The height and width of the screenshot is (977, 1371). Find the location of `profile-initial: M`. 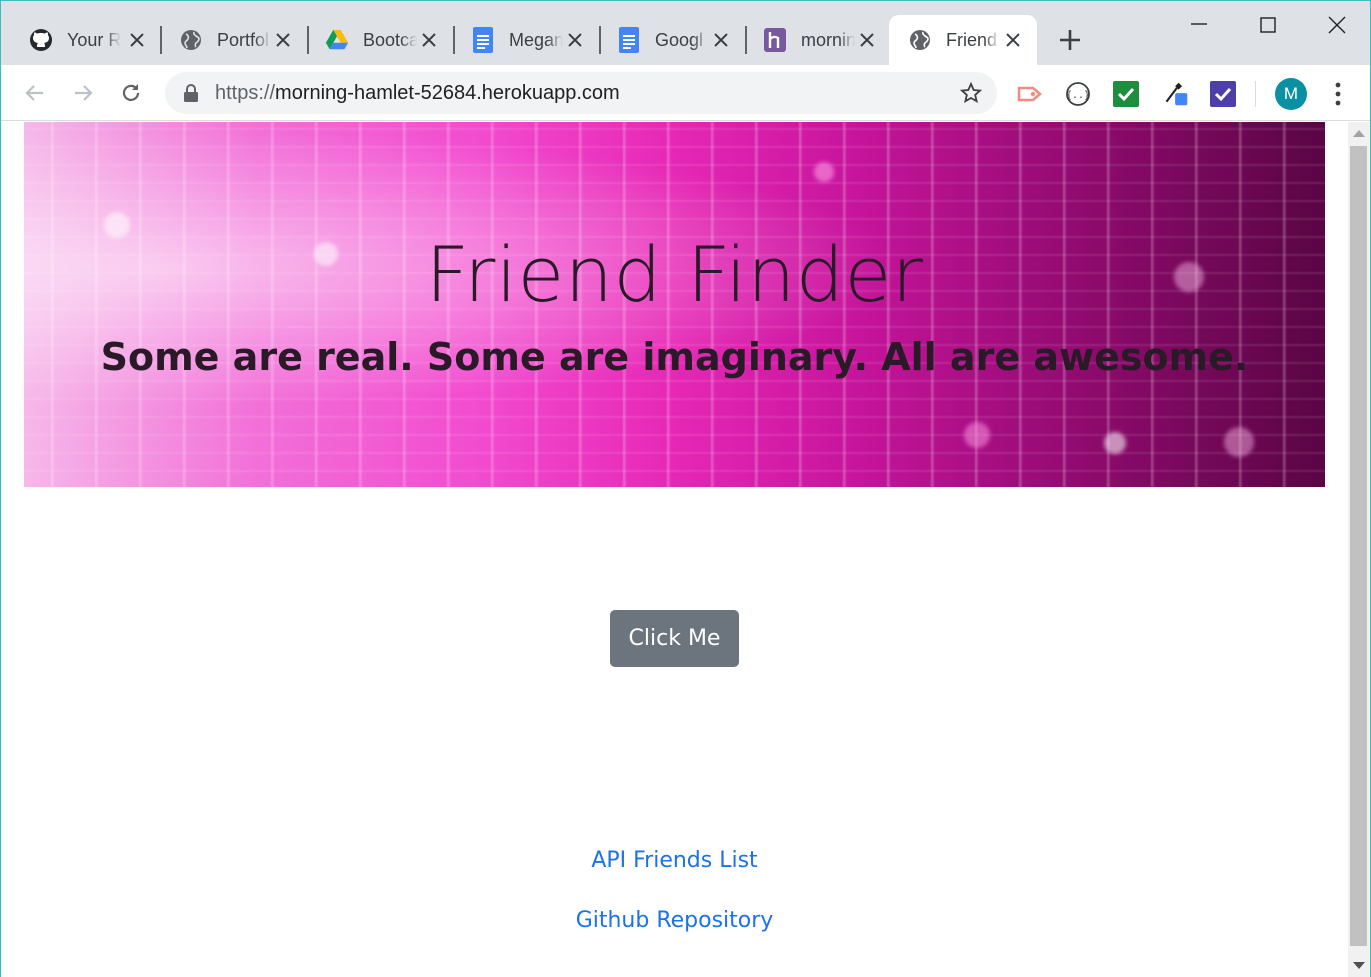

profile-initial: M is located at coordinates (1291, 93).